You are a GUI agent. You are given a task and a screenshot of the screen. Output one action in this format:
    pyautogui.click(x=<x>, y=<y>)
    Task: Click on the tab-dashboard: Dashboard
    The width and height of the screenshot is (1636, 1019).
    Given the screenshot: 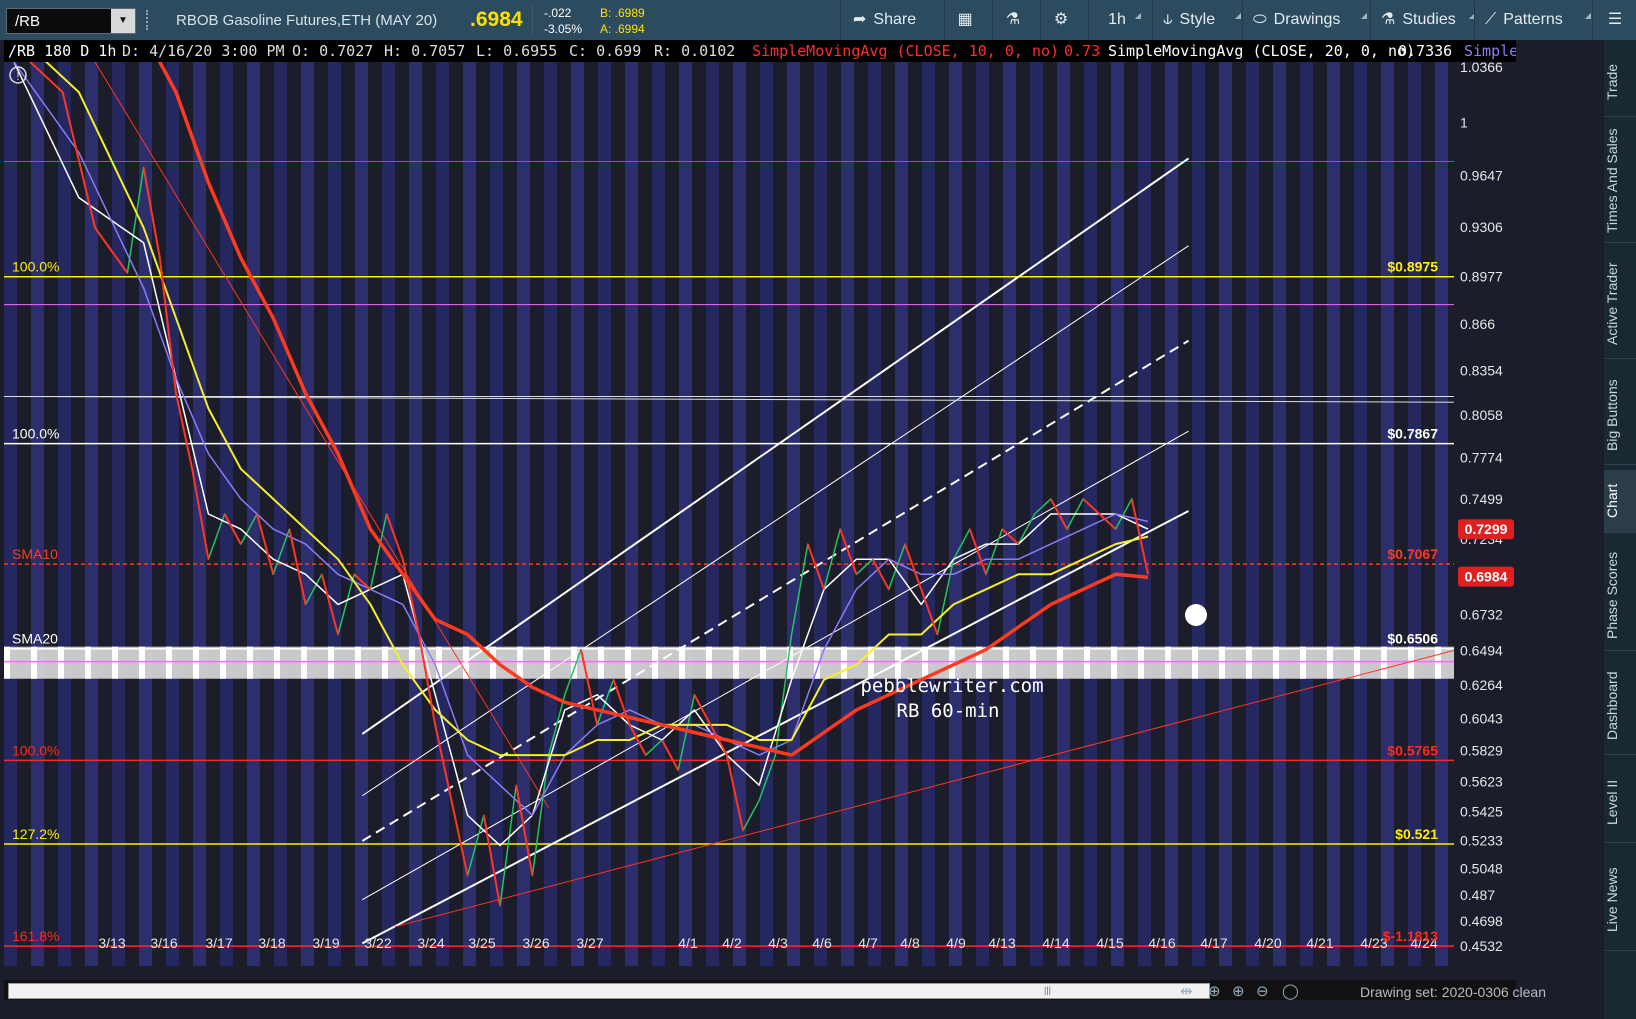 What is the action you would take?
    pyautogui.click(x=1620, y=706)
    